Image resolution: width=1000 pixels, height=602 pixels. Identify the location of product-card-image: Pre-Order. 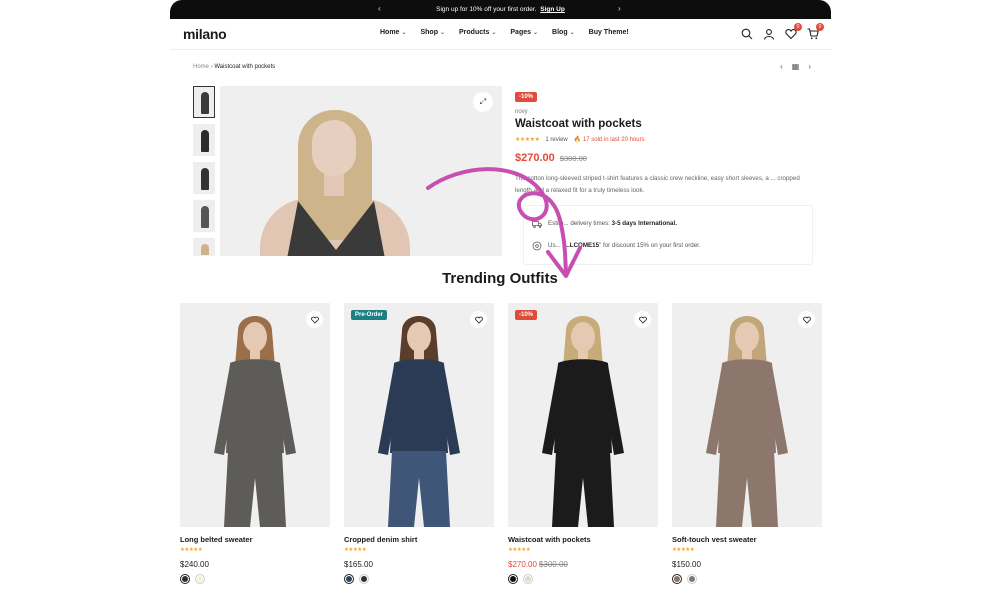
(419, 415).